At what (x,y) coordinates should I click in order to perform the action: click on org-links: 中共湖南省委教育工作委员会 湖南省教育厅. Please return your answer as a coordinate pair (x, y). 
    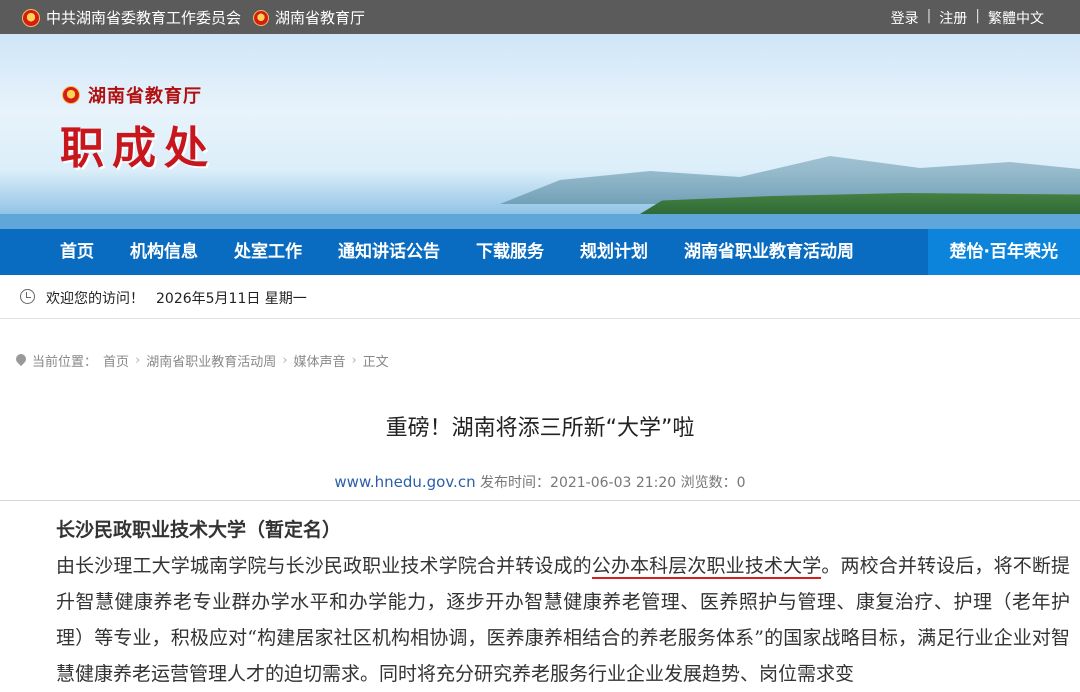
    Looking at the image, I should click on (193, 17).